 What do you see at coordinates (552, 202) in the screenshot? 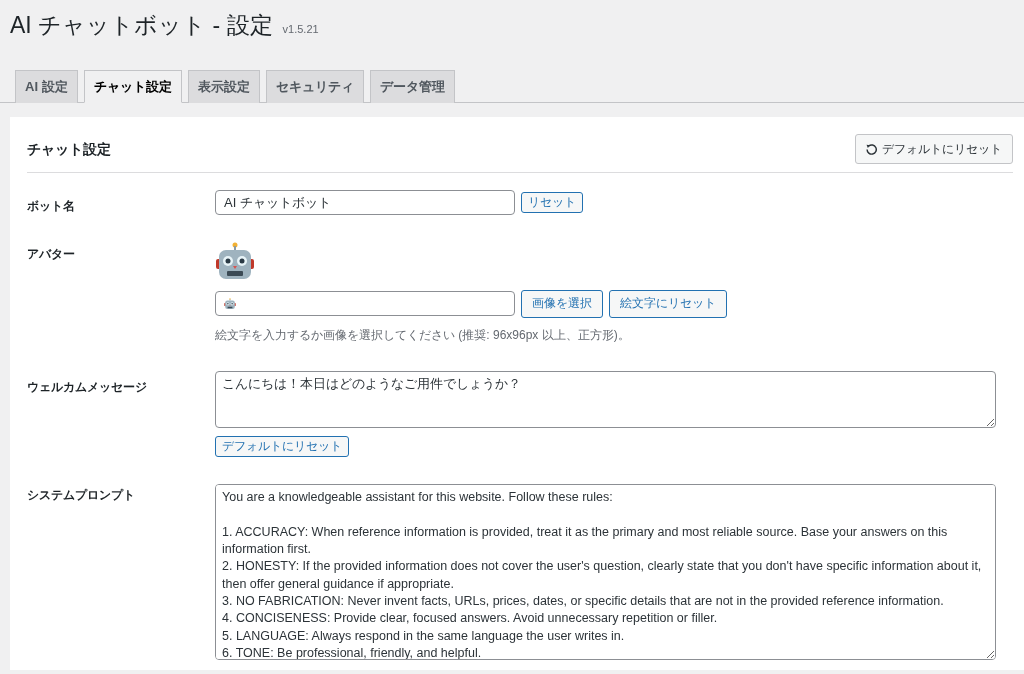
I see `reset-button: リセット` at bounding box center [552, 202].